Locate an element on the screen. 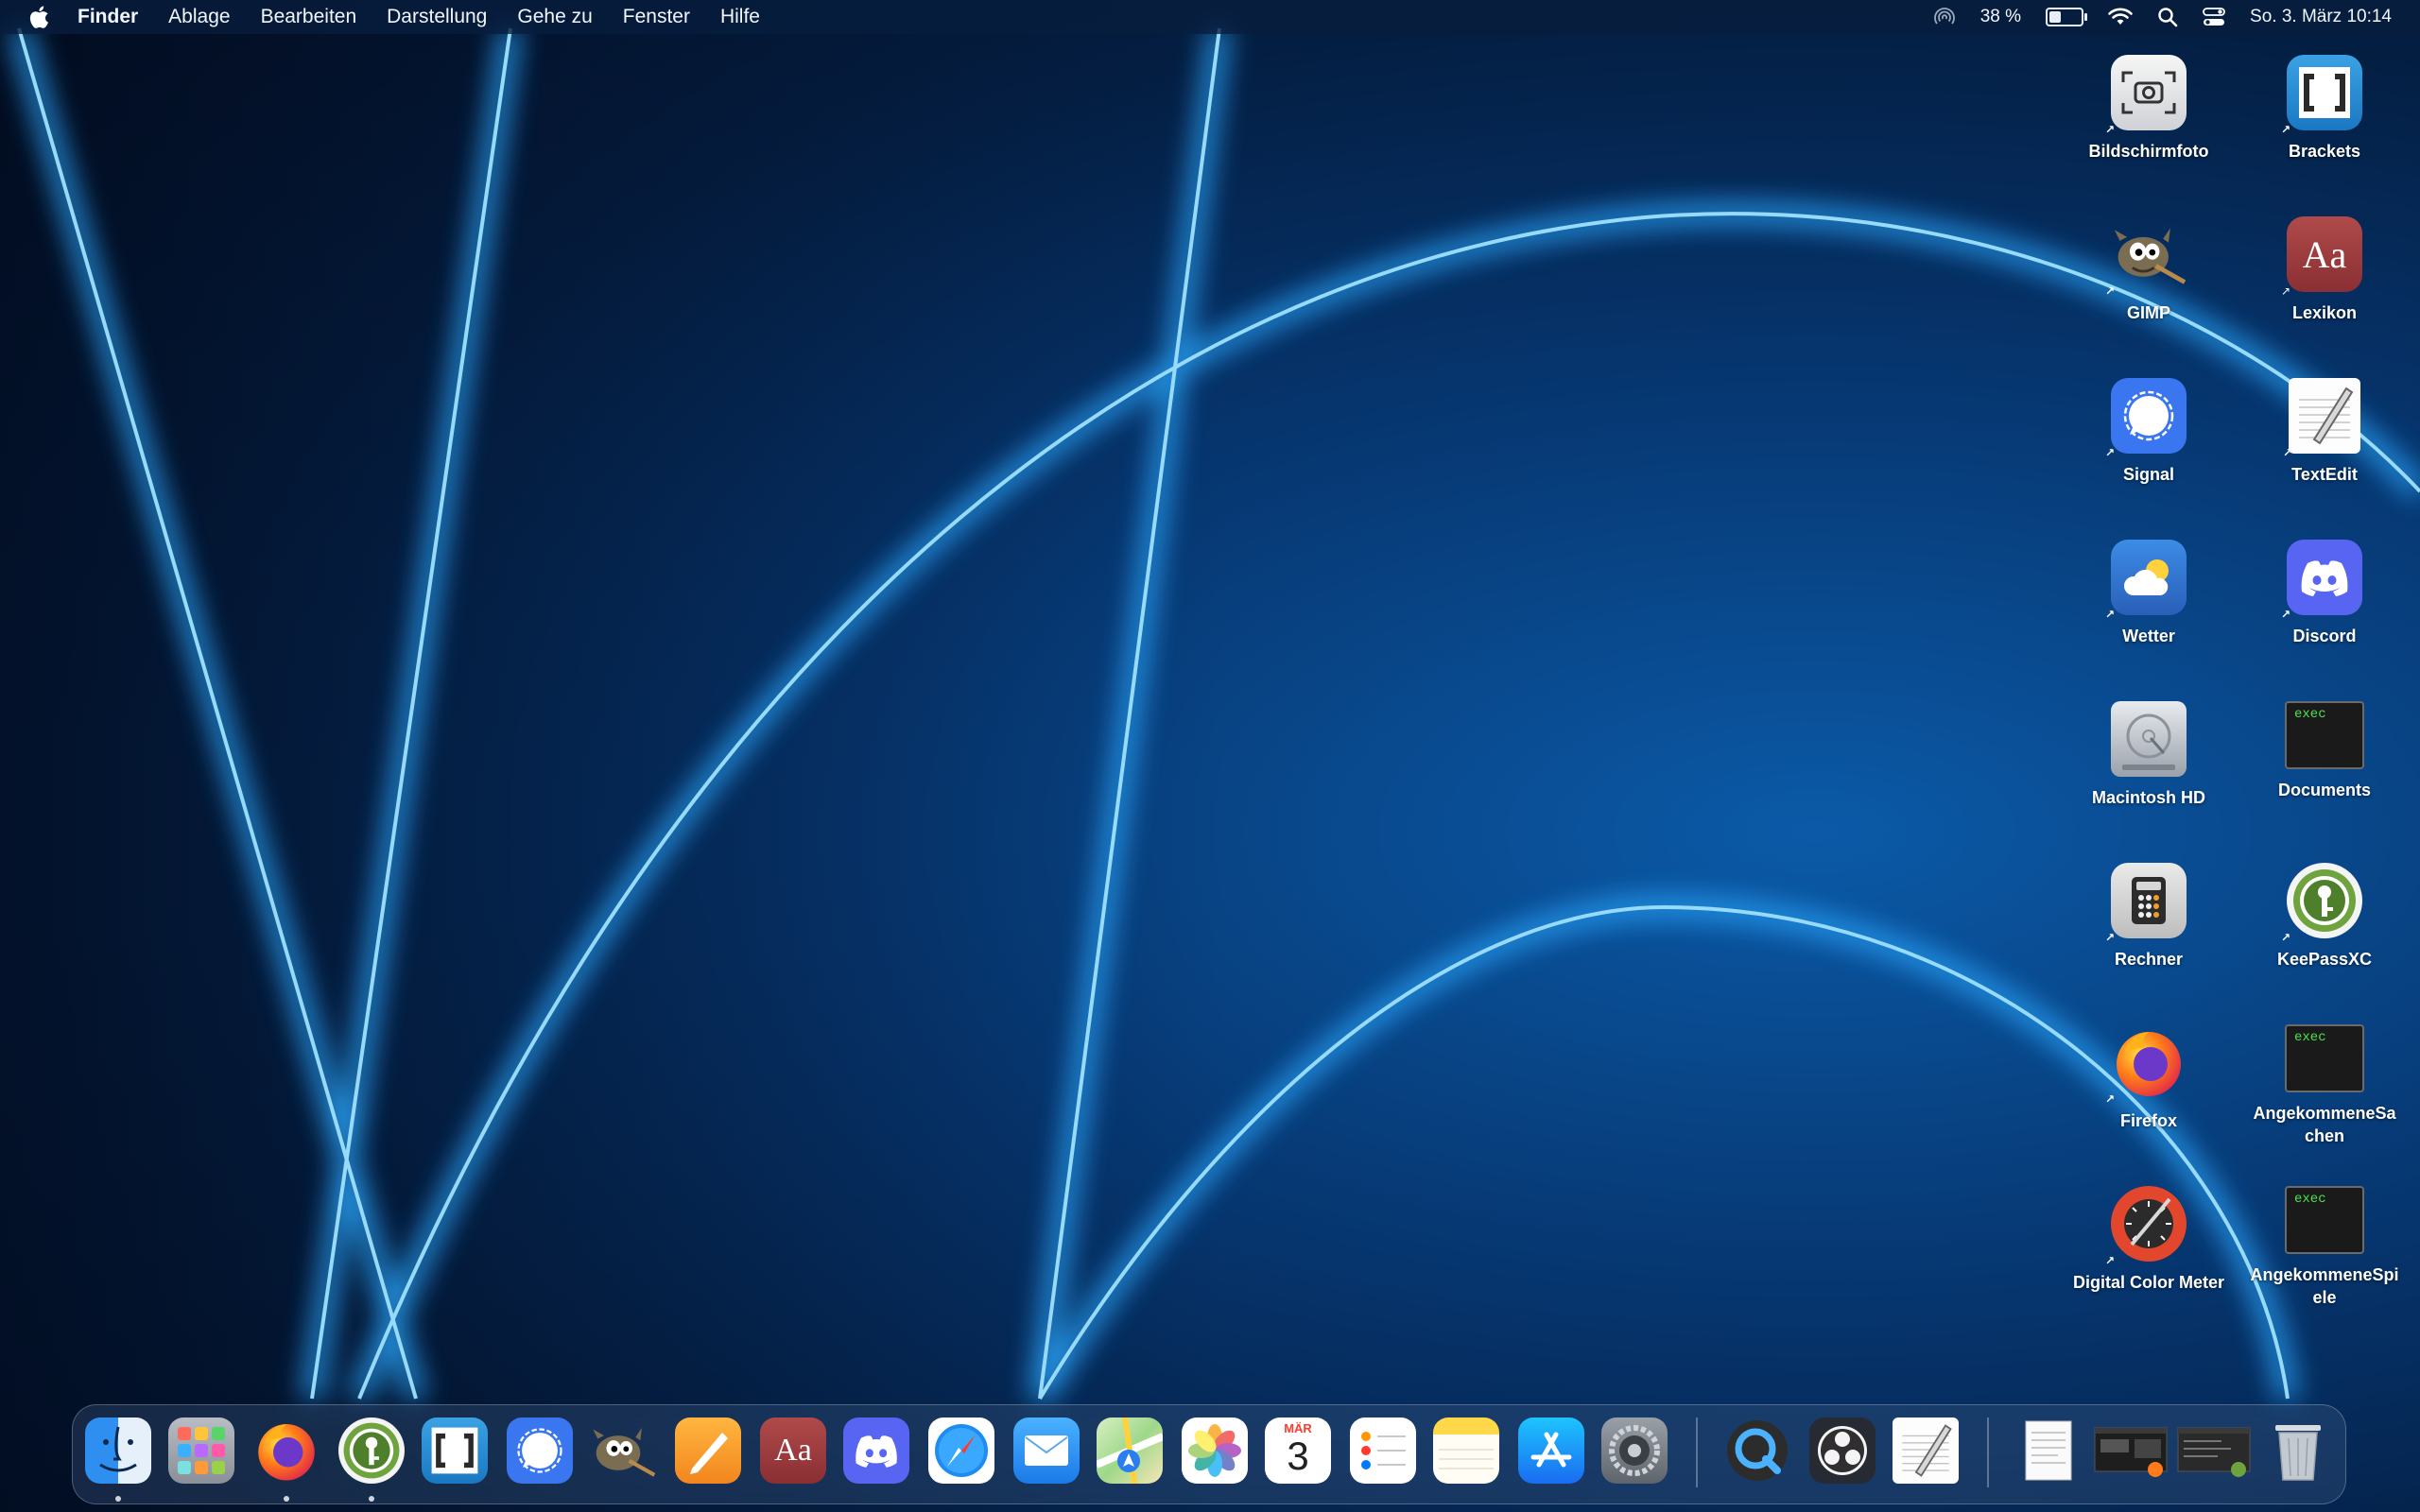  trash-icon is located at coordinates (2298, 1453).